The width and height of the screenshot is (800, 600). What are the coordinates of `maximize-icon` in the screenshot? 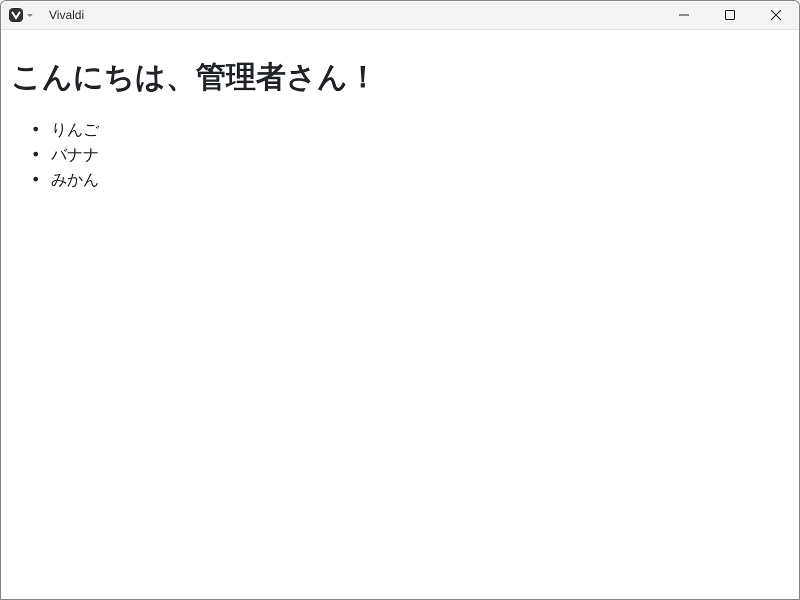 It's located at (730, 15).